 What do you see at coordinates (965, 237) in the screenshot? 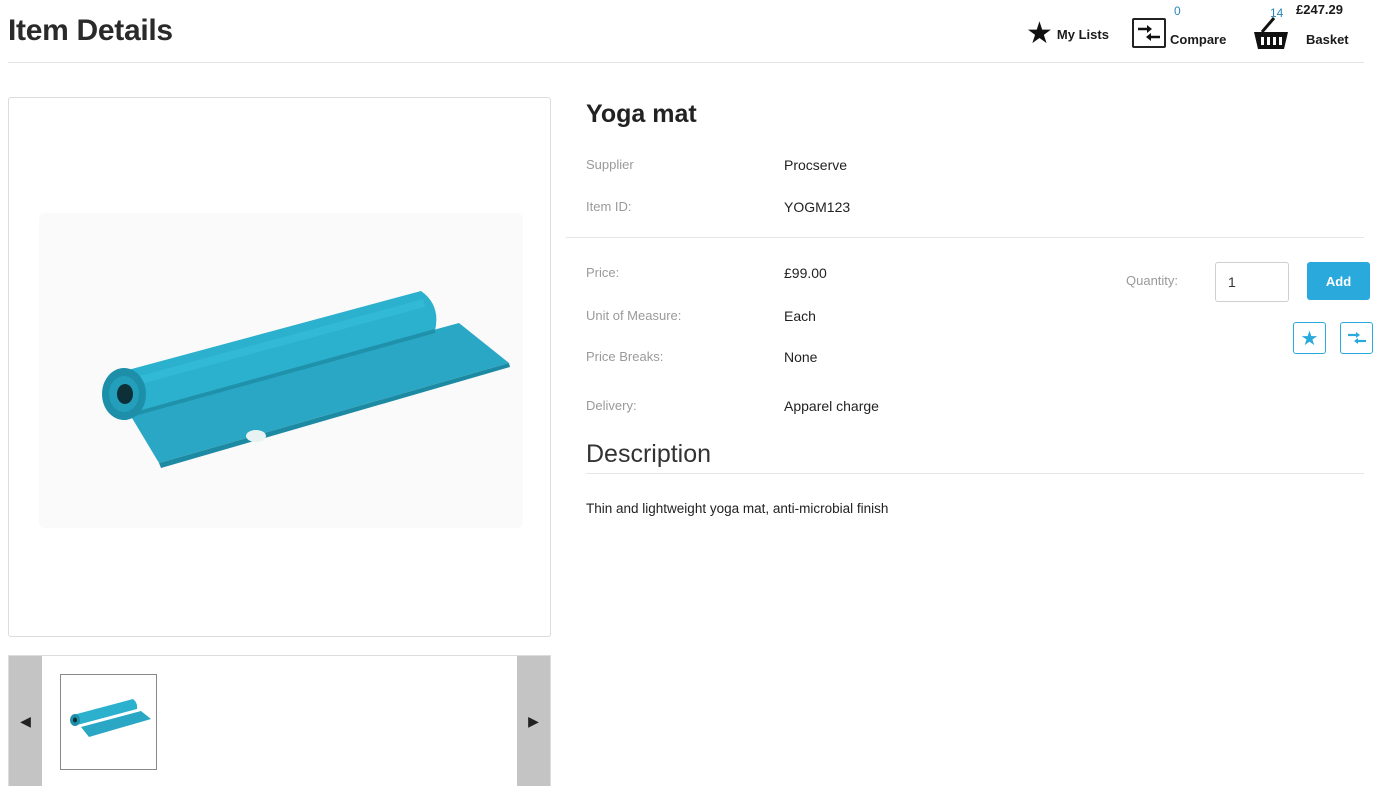
I see `details-divider` at bounding box center [965, 237].